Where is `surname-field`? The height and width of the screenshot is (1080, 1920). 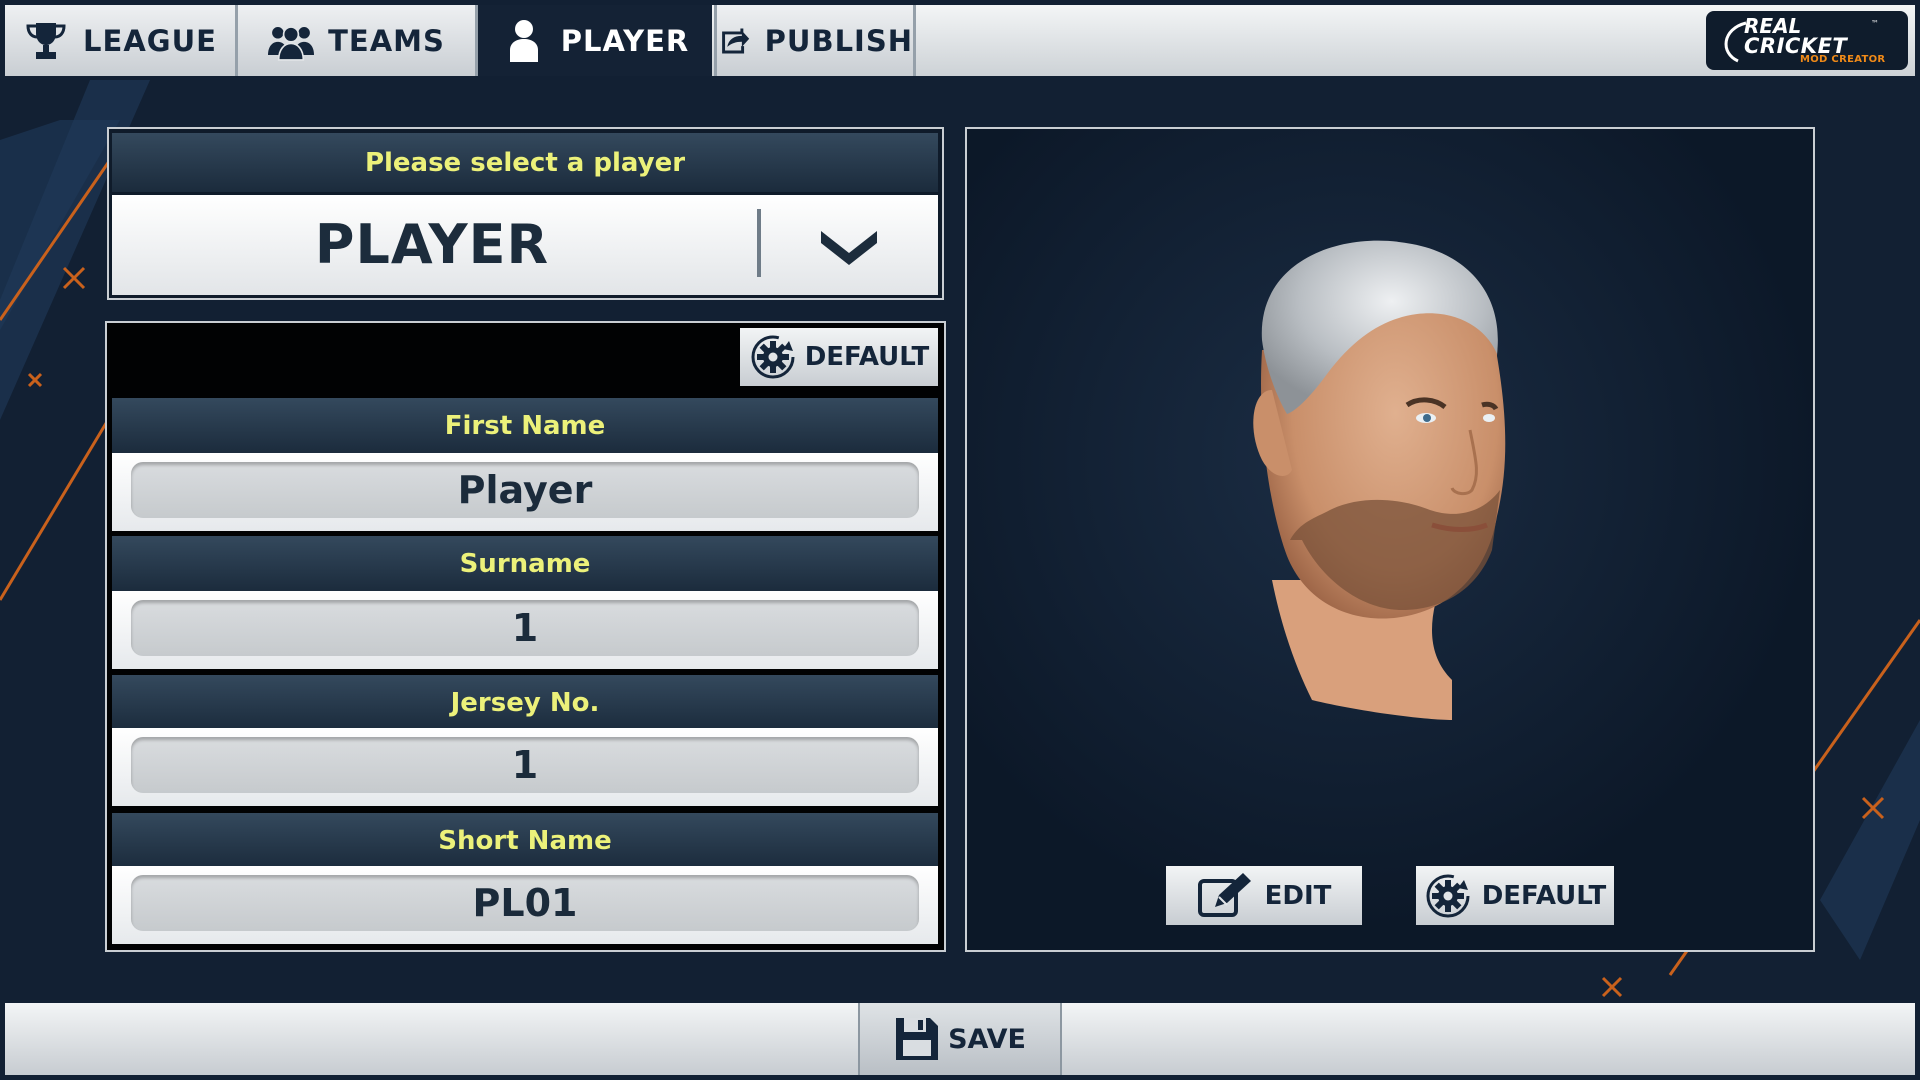 surname-field is located at coordinates (525, 630).